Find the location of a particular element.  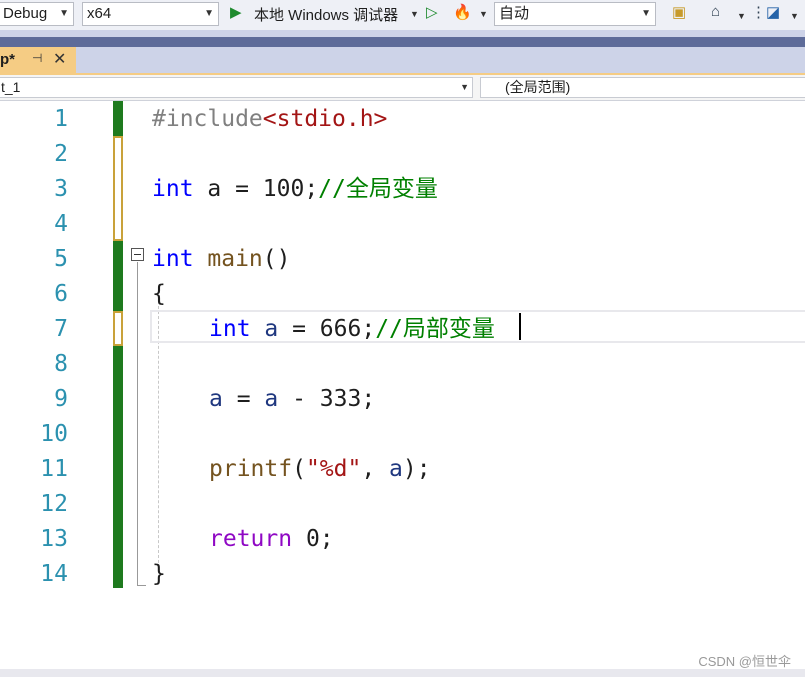

project-dropdown: t_1 ▼ is located at coordinates (236, 87).